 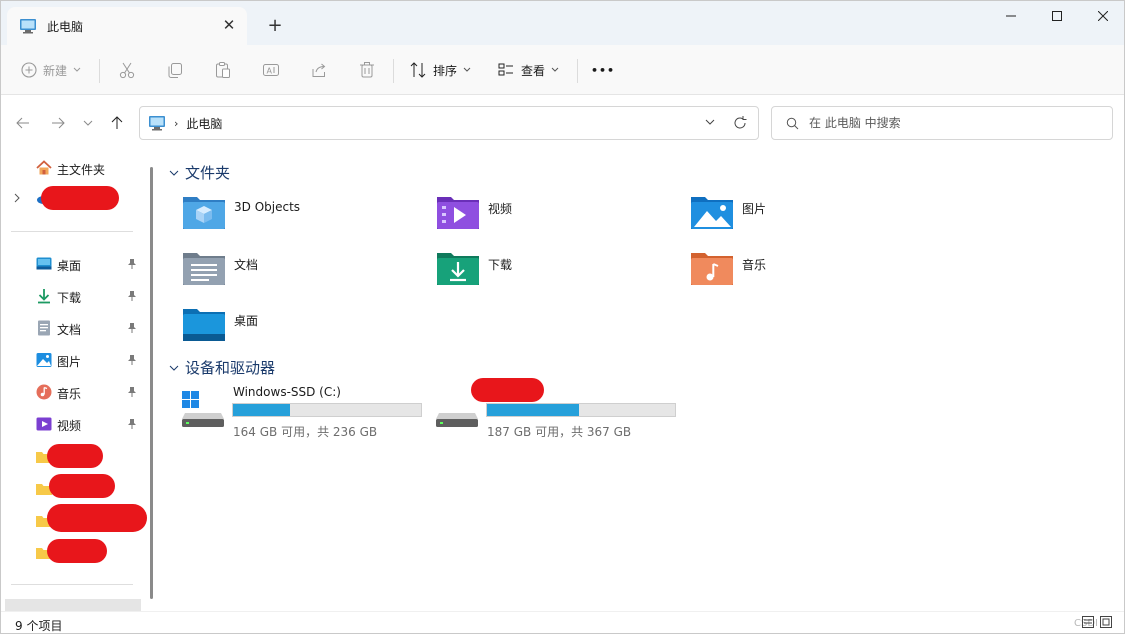 What do you see at coordinates (1102, 16) in the screenshot?
I see `close-window-button` at bounding box center [1102, 16].